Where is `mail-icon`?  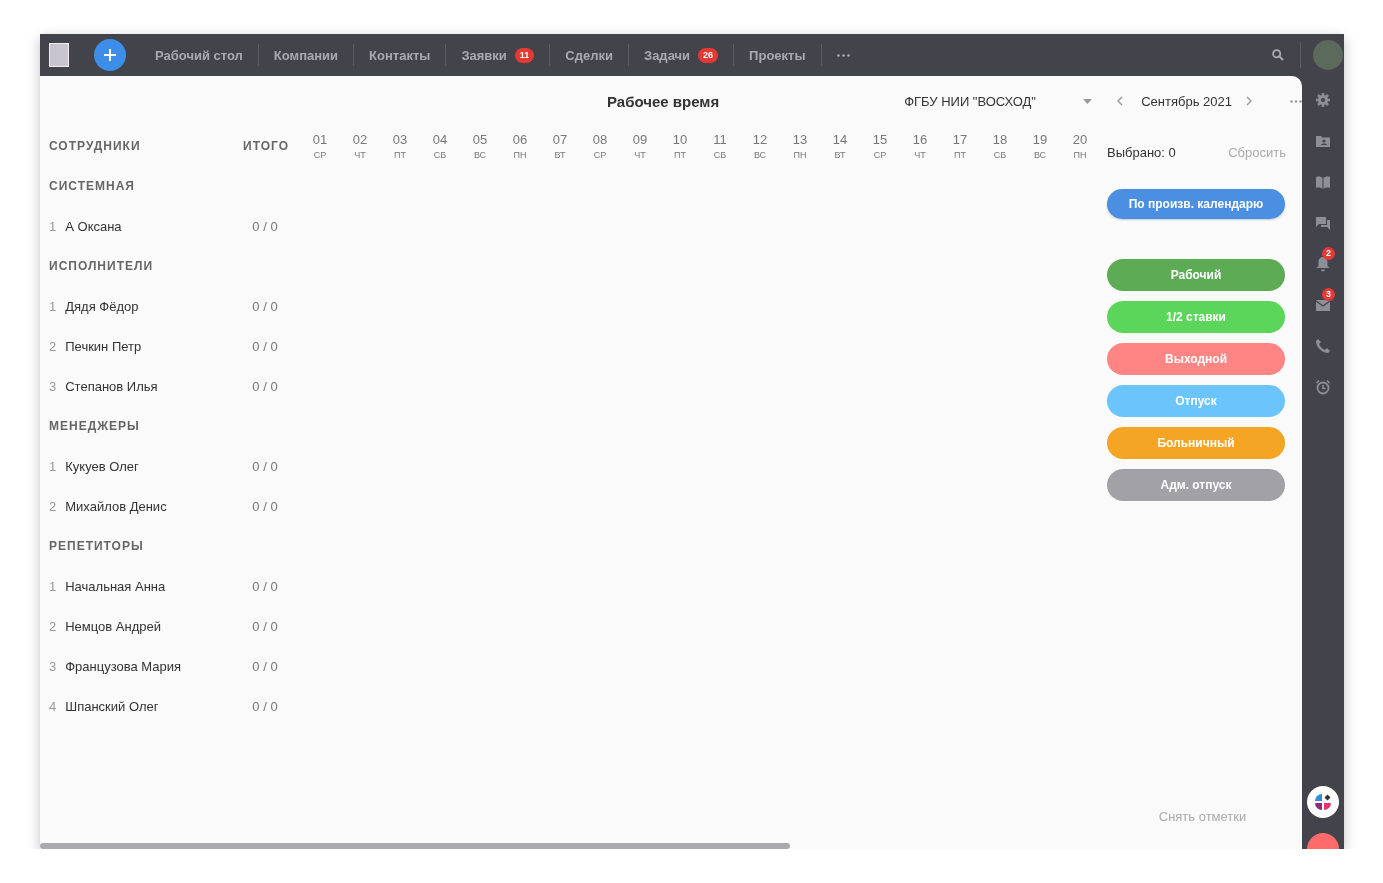 mail-icon is located at coordinates (1323, 305).